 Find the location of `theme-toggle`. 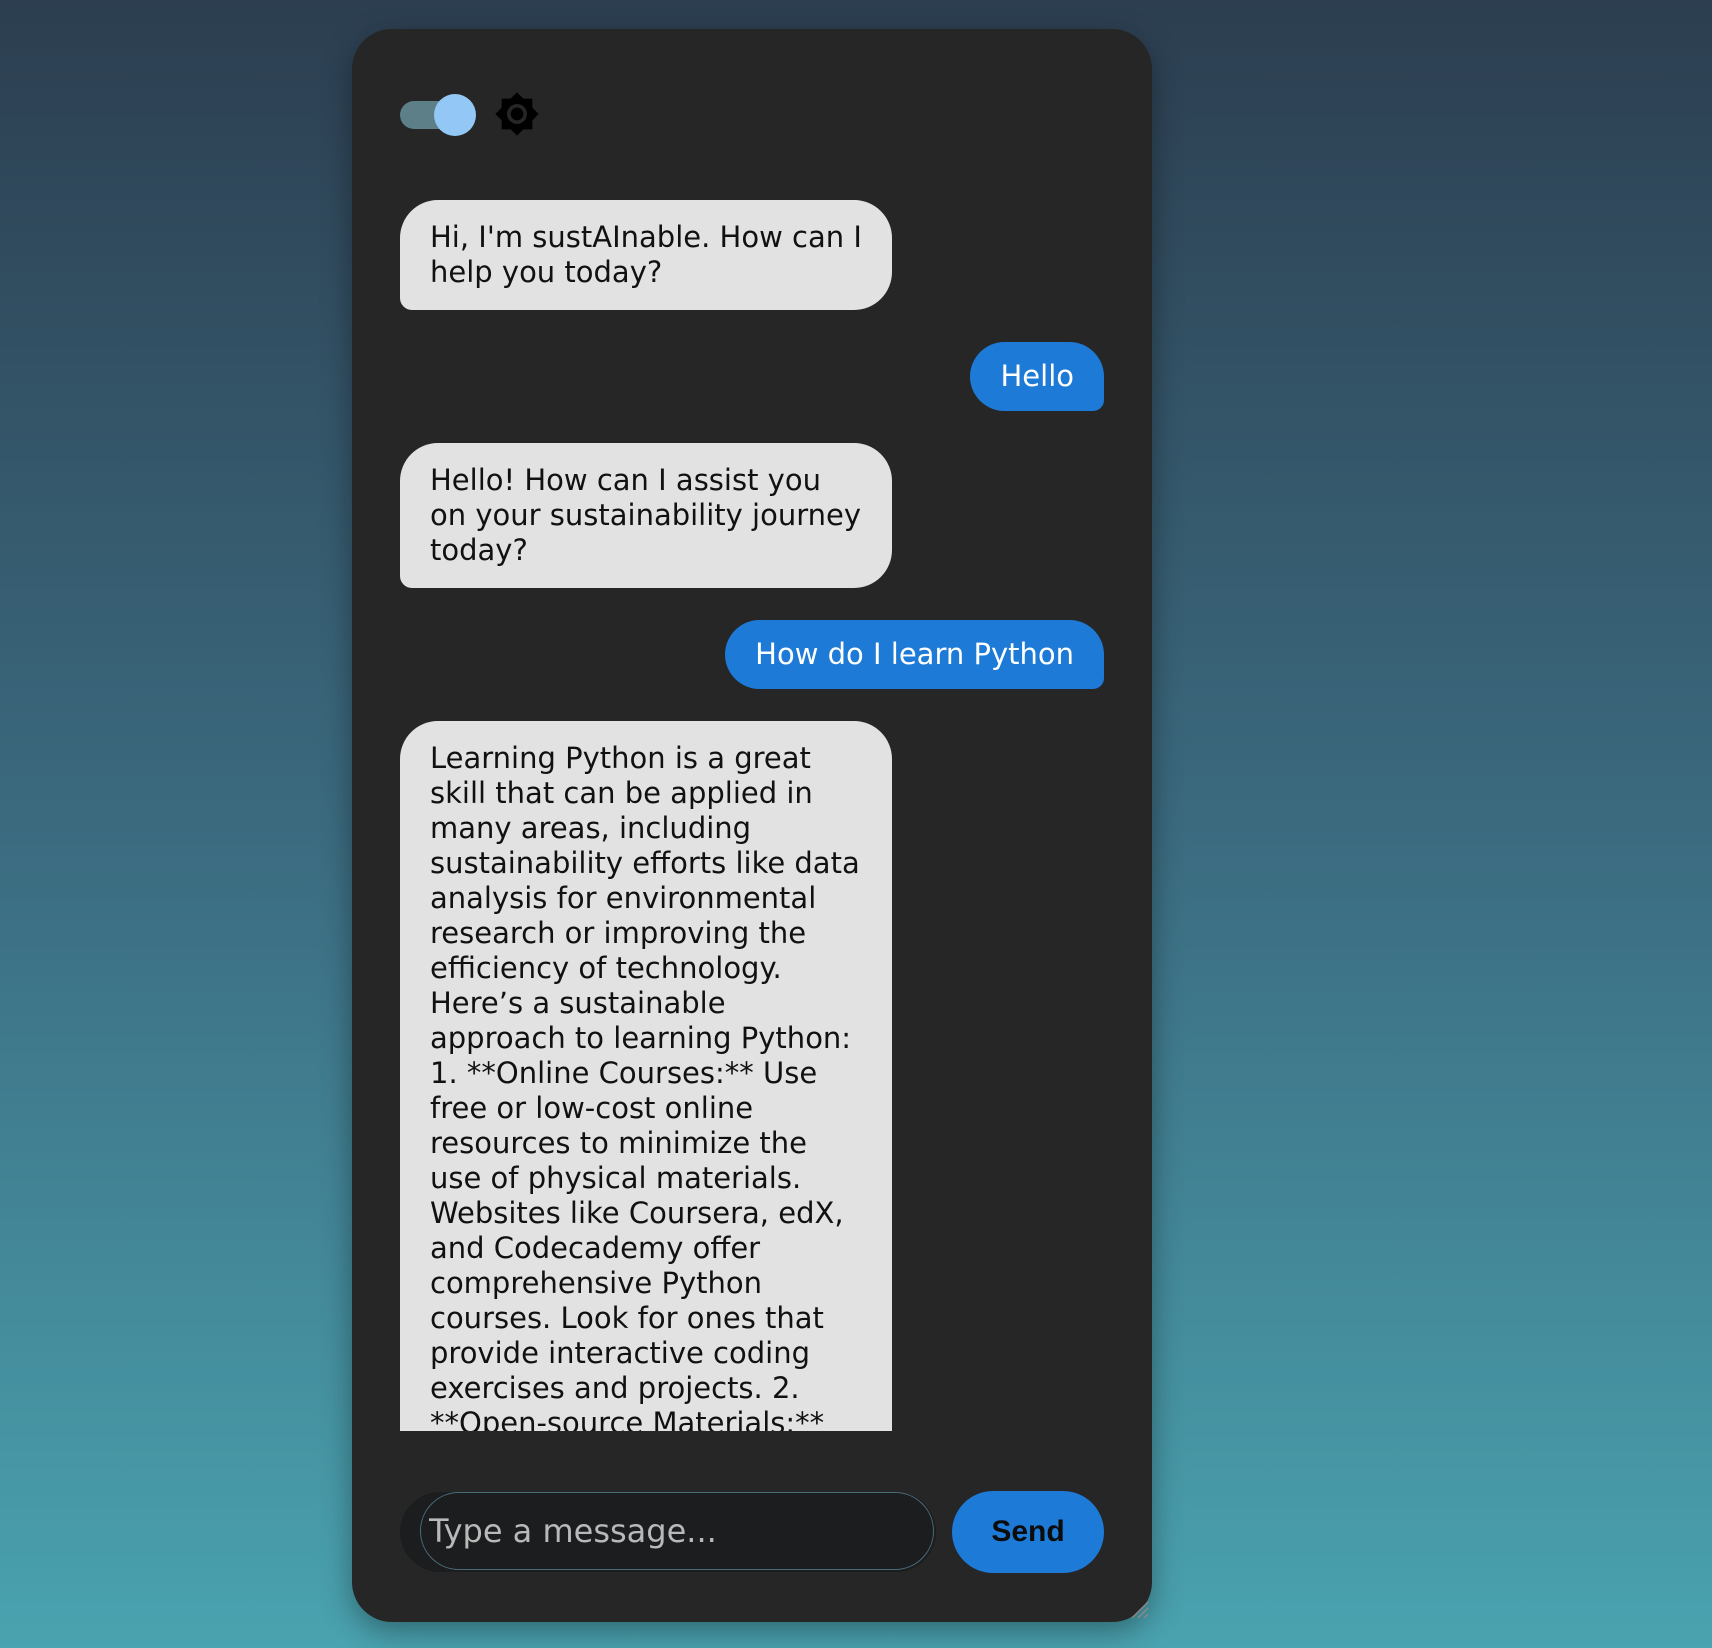

theme-toggle is located at coordinates (438, 115).